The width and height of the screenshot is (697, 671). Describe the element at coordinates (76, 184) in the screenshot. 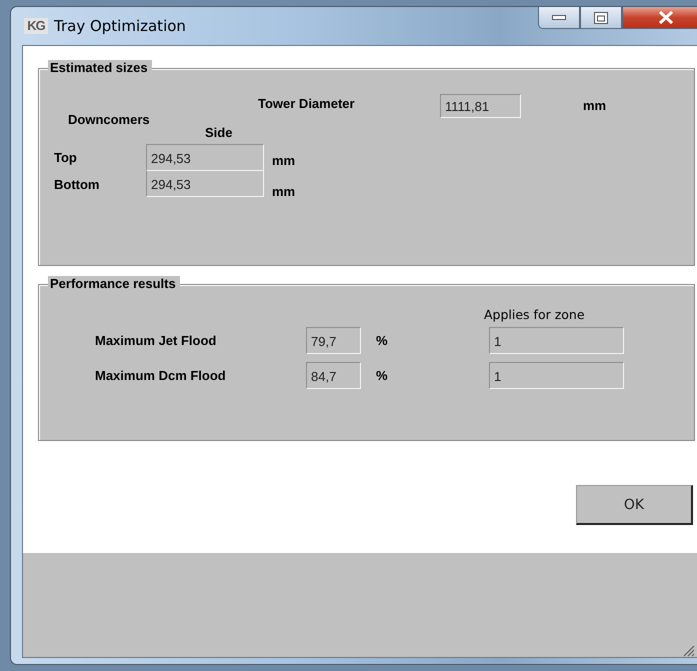

I see `label: Bottom` at that location.